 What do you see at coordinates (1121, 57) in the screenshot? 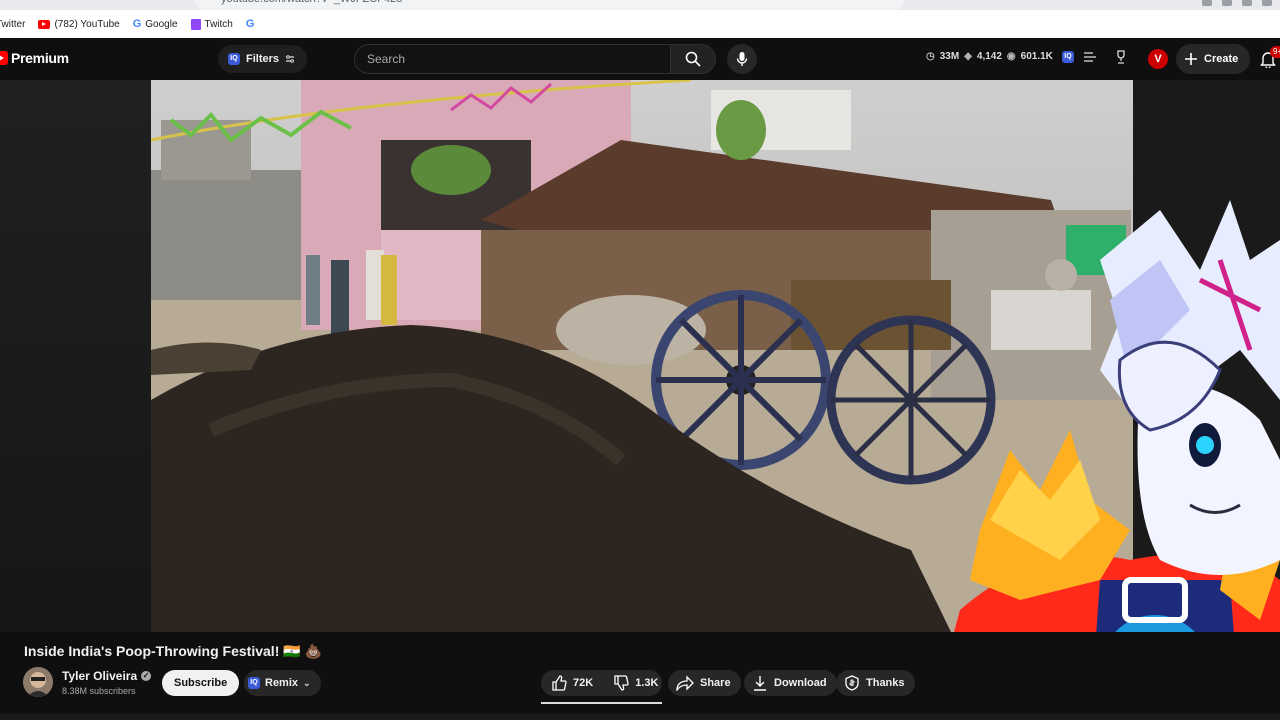
I see `trophy-icon` at bounding box center [1121, 57].